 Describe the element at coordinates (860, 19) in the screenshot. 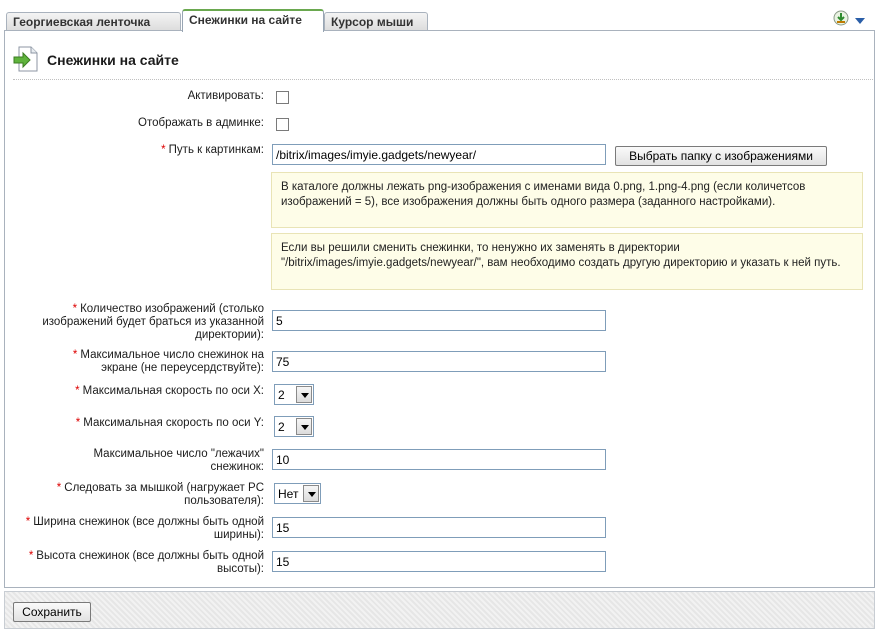

I see `dropdown-arrow-icon` at that location.